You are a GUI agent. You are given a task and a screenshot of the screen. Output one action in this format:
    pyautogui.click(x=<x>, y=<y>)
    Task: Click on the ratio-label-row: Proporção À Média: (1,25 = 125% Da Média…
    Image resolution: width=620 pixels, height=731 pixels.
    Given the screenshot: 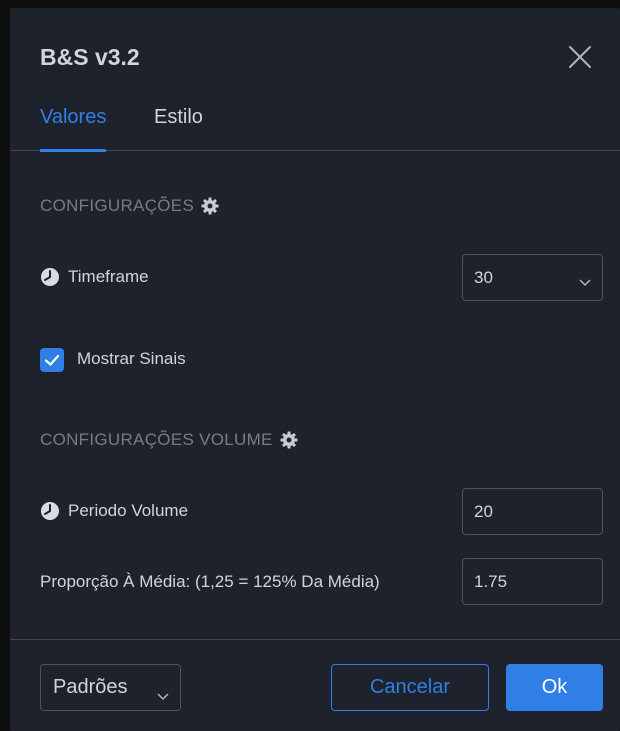 What is the action you would take?
    pyautogui.click(x=210, y=582)
    